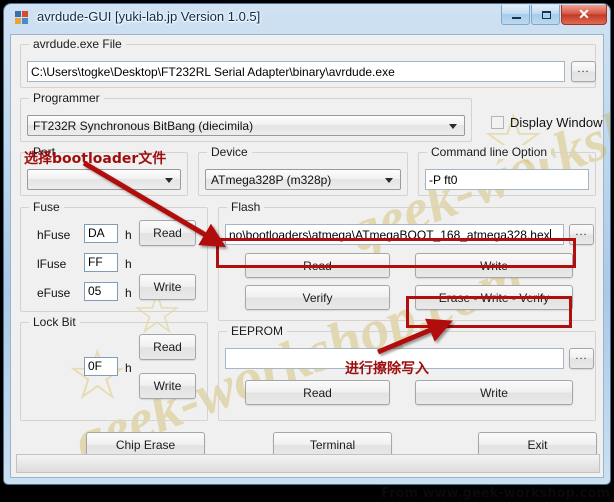 This screenshot has width=614, height=502. What do you see at coordinates (128, 235) in the screenshot?
I see `hfuse-unit: h` at bounding box center [128, 235].